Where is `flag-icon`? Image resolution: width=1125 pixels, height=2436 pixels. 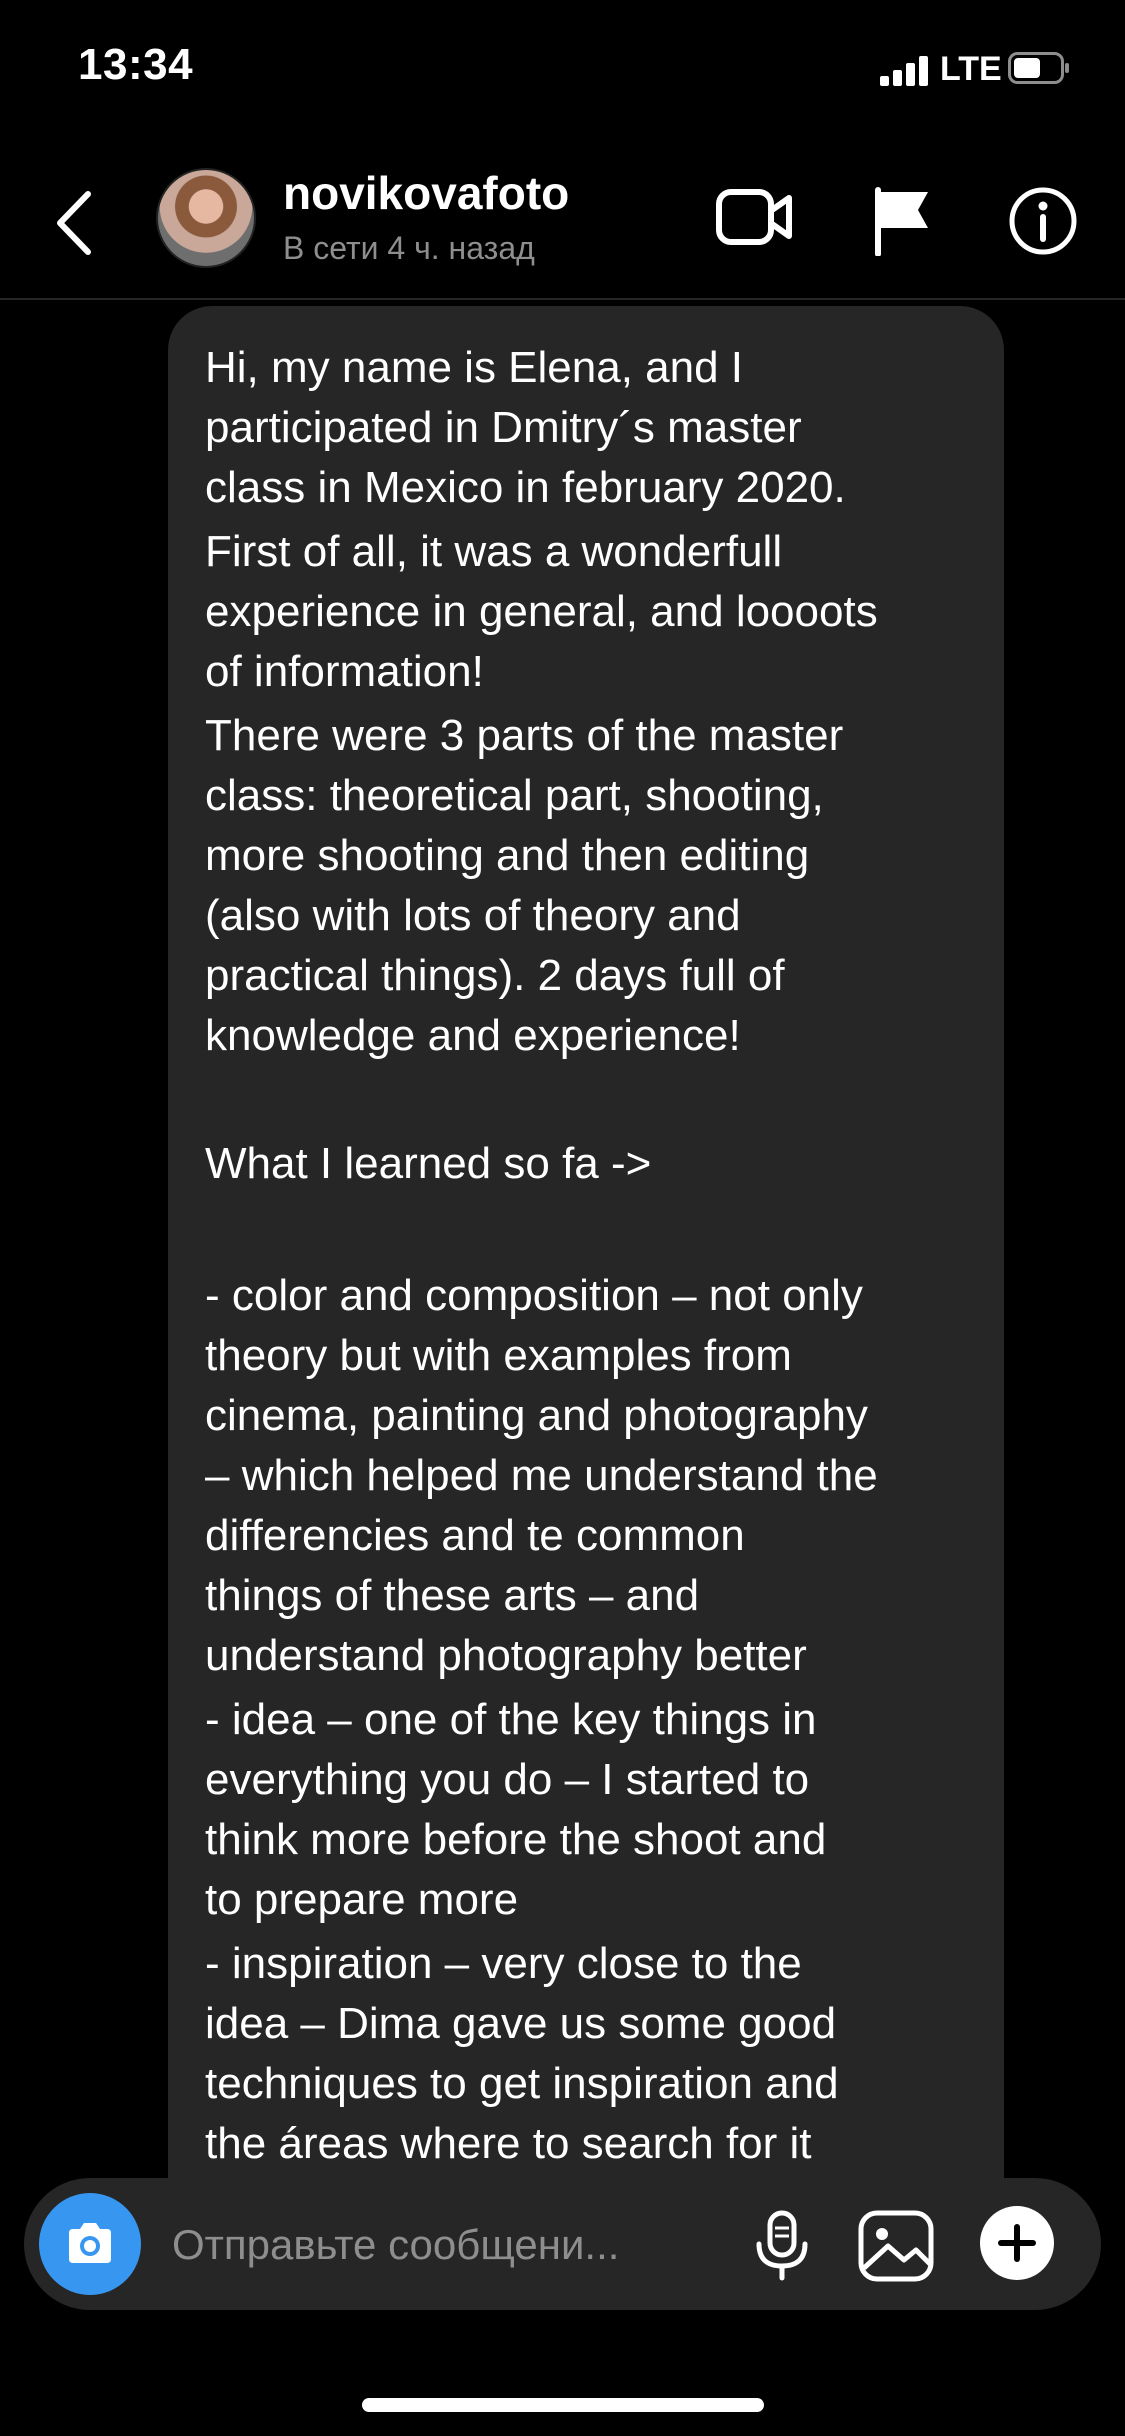
flag-icon is located at coordinates (902, 221).